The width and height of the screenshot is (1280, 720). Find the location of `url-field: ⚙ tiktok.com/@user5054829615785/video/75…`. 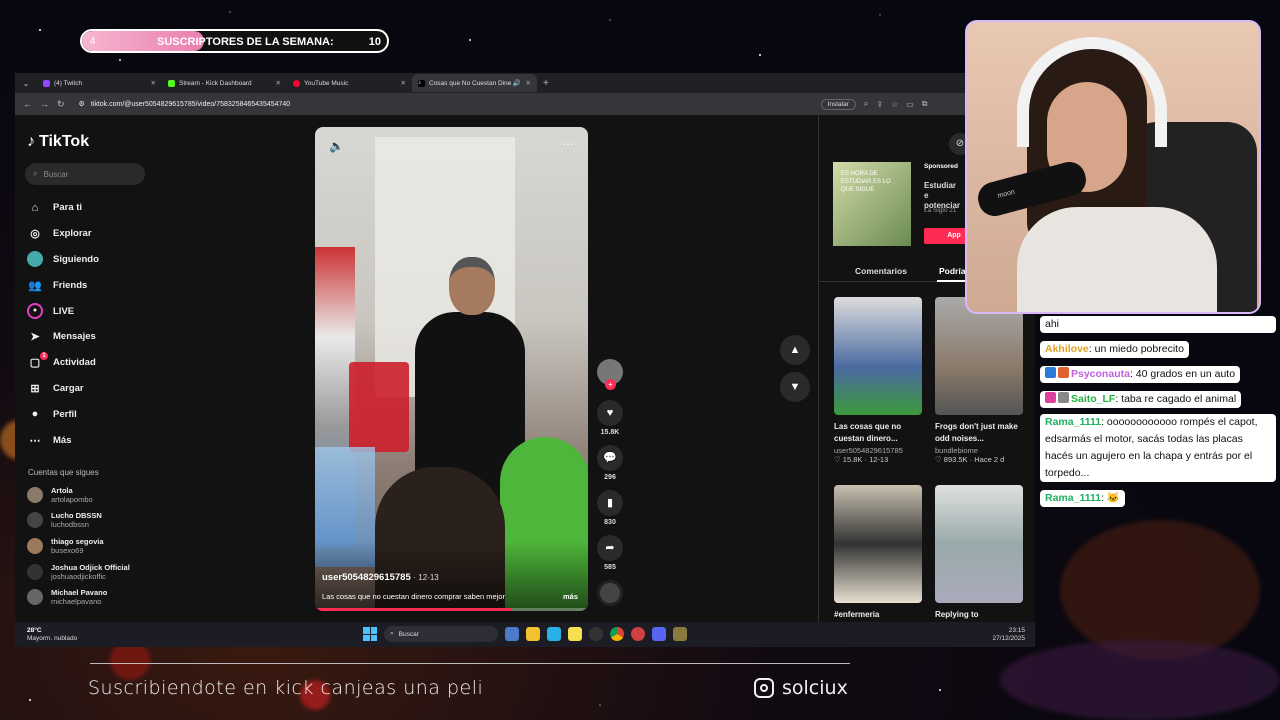

url-field: ⚙ tiktok.com/@user5054829615785/video/75… is located at coordinates (443, 104).